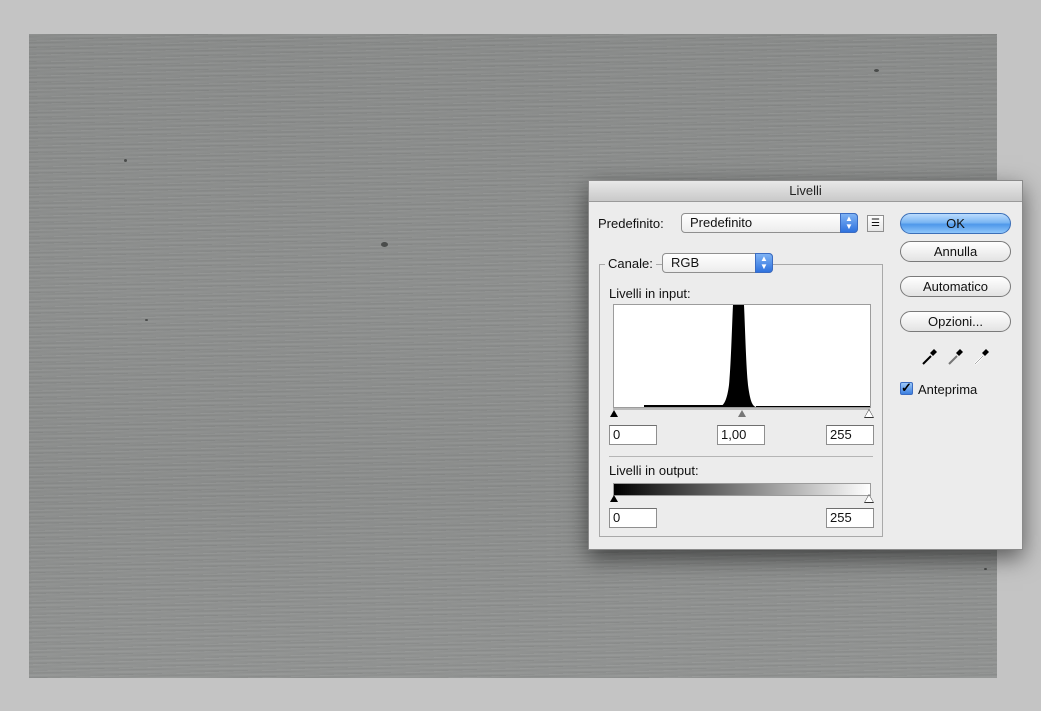 The height and width of the screenshot is (711, 1041). What do you see at coordinates (875, 223) in the screenshot?
I see `preset-options-menu-icon: ☰` at bounding box center [875, 223].